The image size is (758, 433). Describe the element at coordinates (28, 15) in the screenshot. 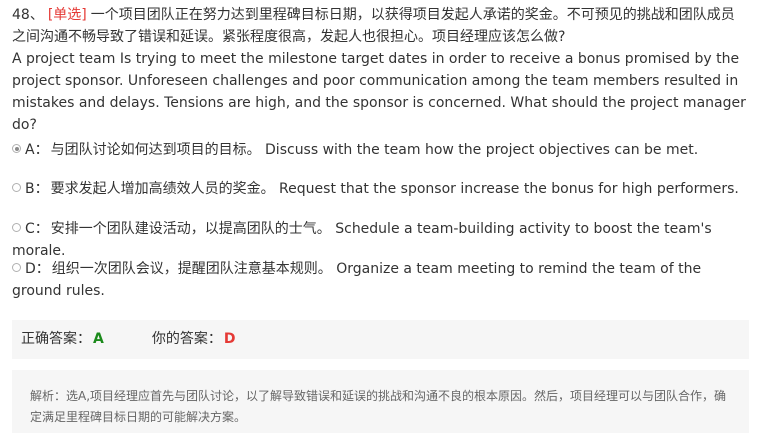

I see `question-number: 48、` at that location.